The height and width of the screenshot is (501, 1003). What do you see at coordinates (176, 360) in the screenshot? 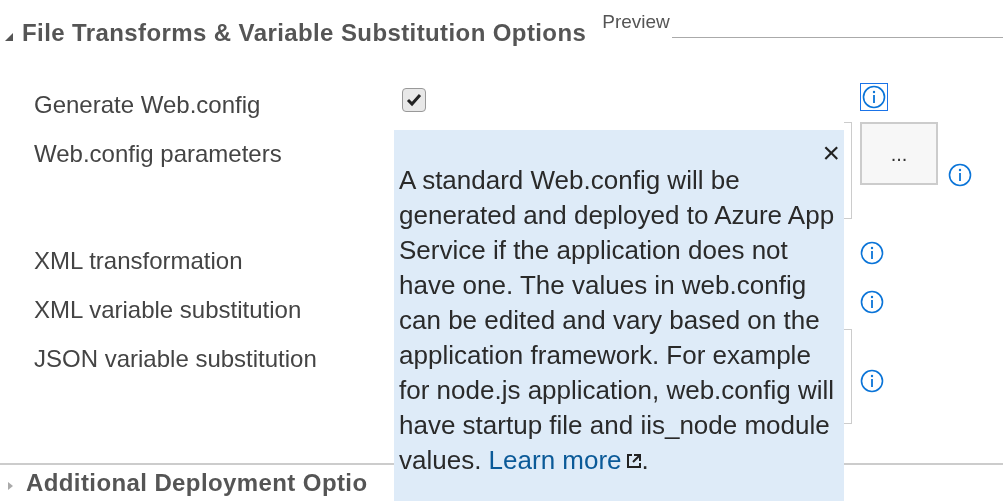
I see `field-label: JSON variable substitution` at bounding box center [176, 360].